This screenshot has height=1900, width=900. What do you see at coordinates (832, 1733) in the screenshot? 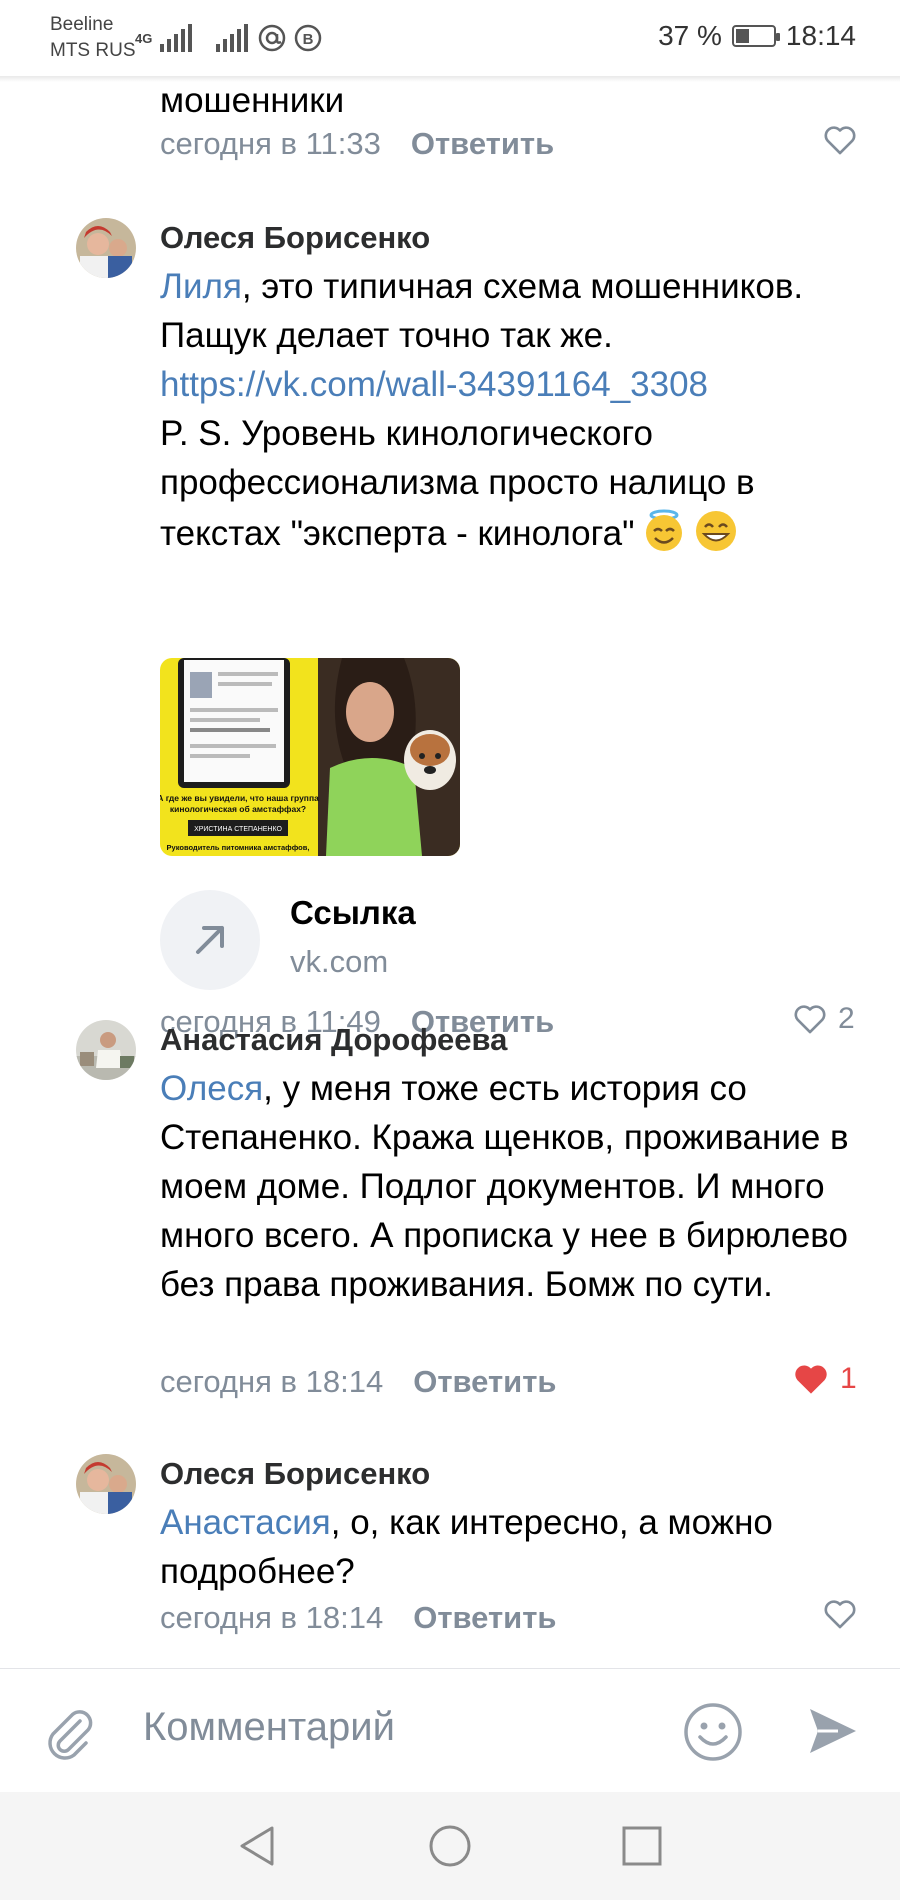
I see `send-icon` at bounding box center [832, 1733].